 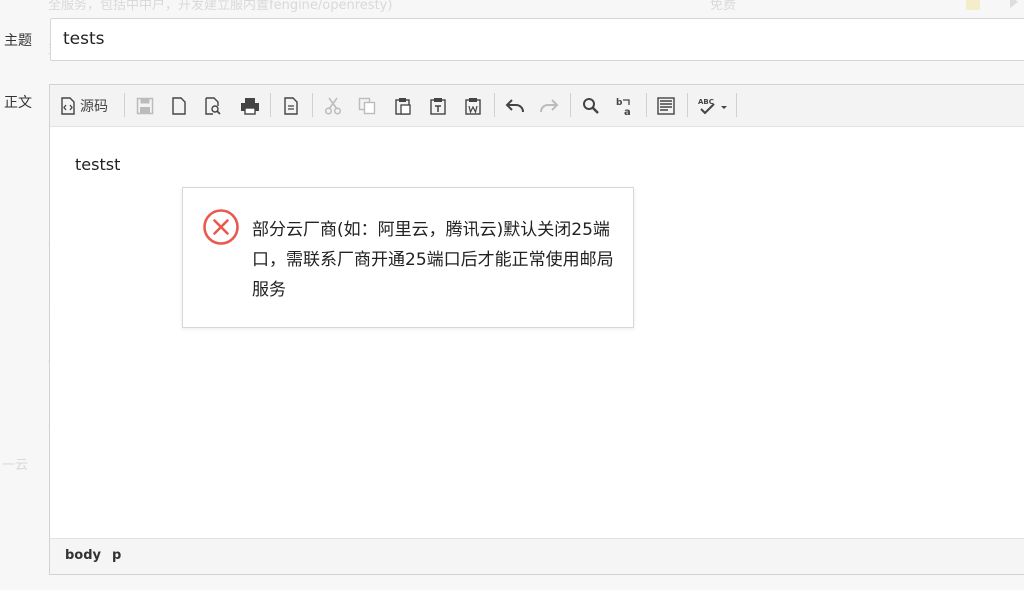 What do you see at coordinates (973, 5) in the screenshot?
I see `background-row-star-icon` at bounding box center [973, 5].